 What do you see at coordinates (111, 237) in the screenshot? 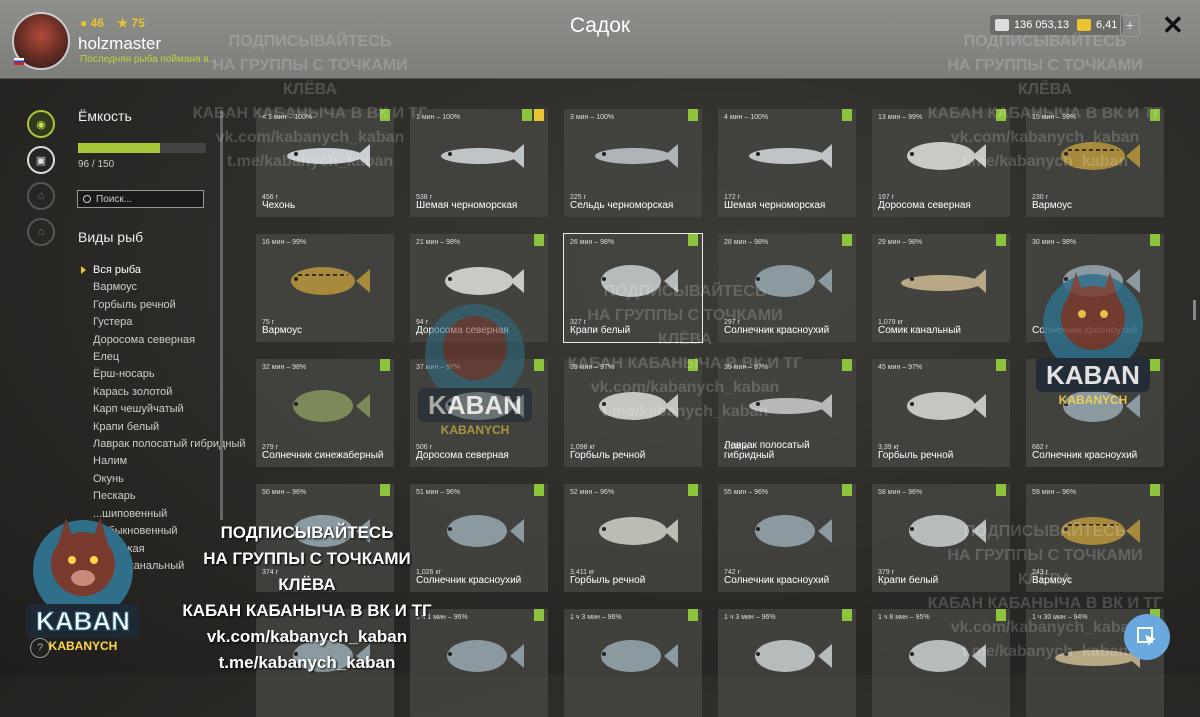
I see `species-title: Виды рыб` at bounding box center [111, 237].